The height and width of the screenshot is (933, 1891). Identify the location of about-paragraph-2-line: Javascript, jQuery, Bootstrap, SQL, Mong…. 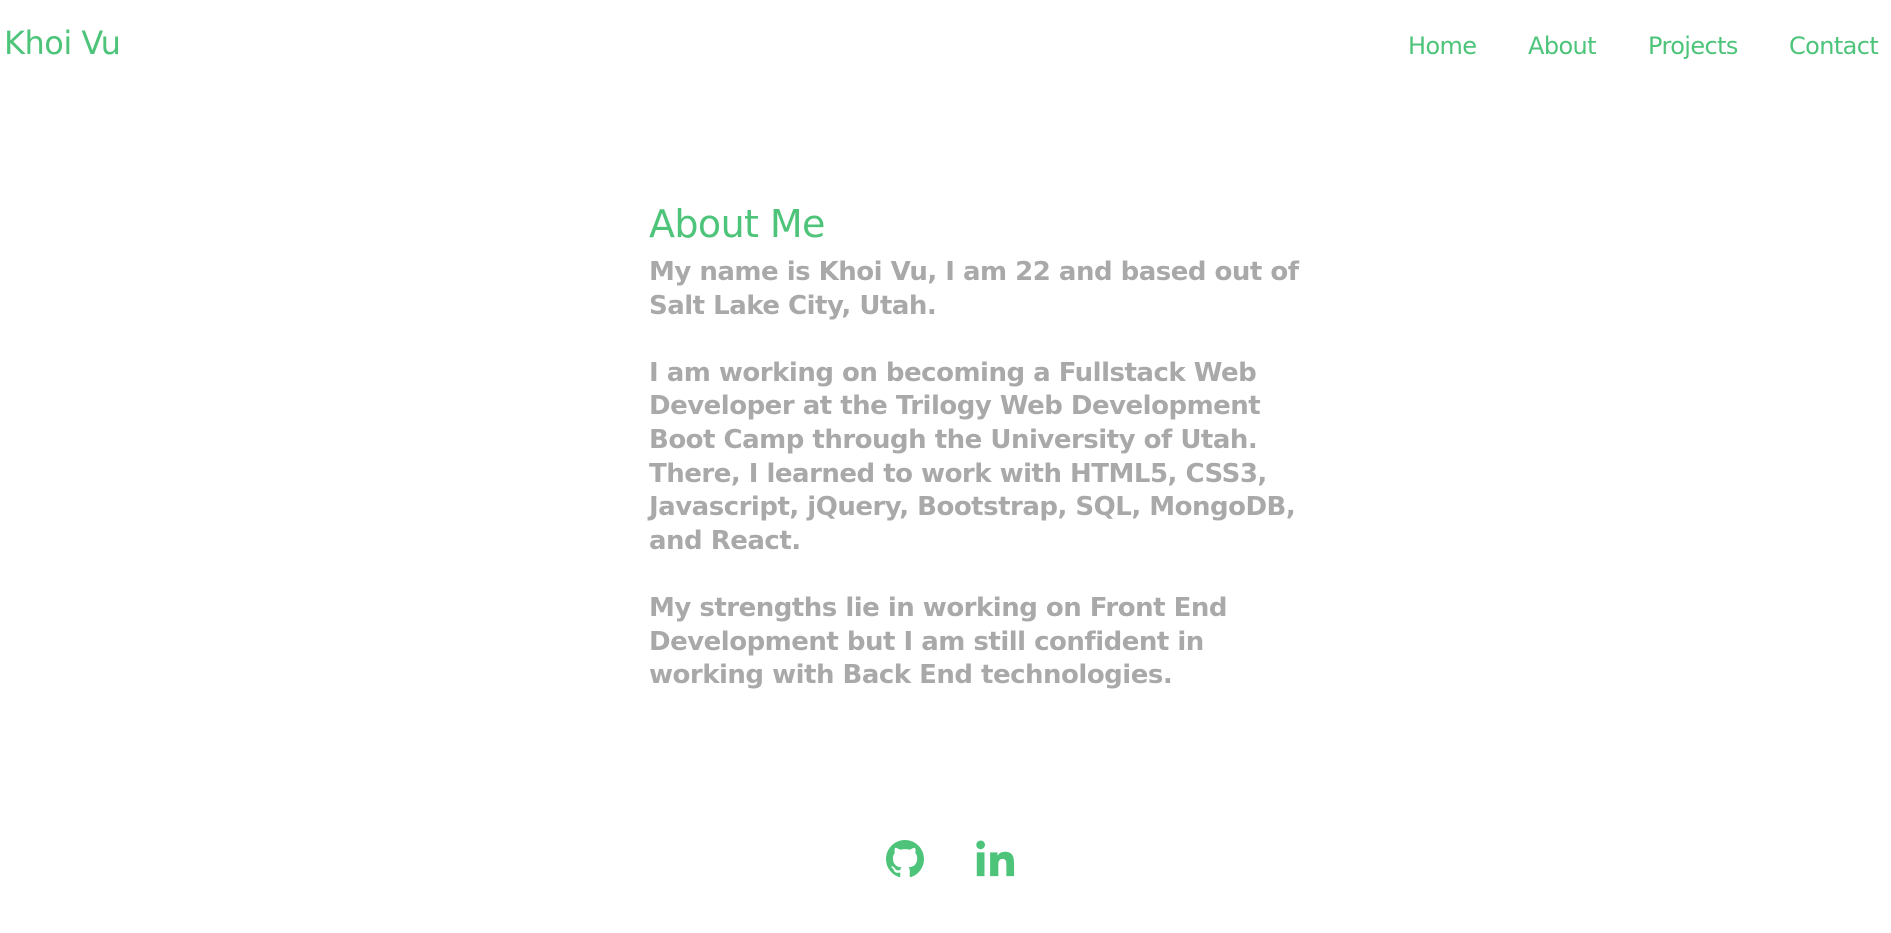
(972, 507).